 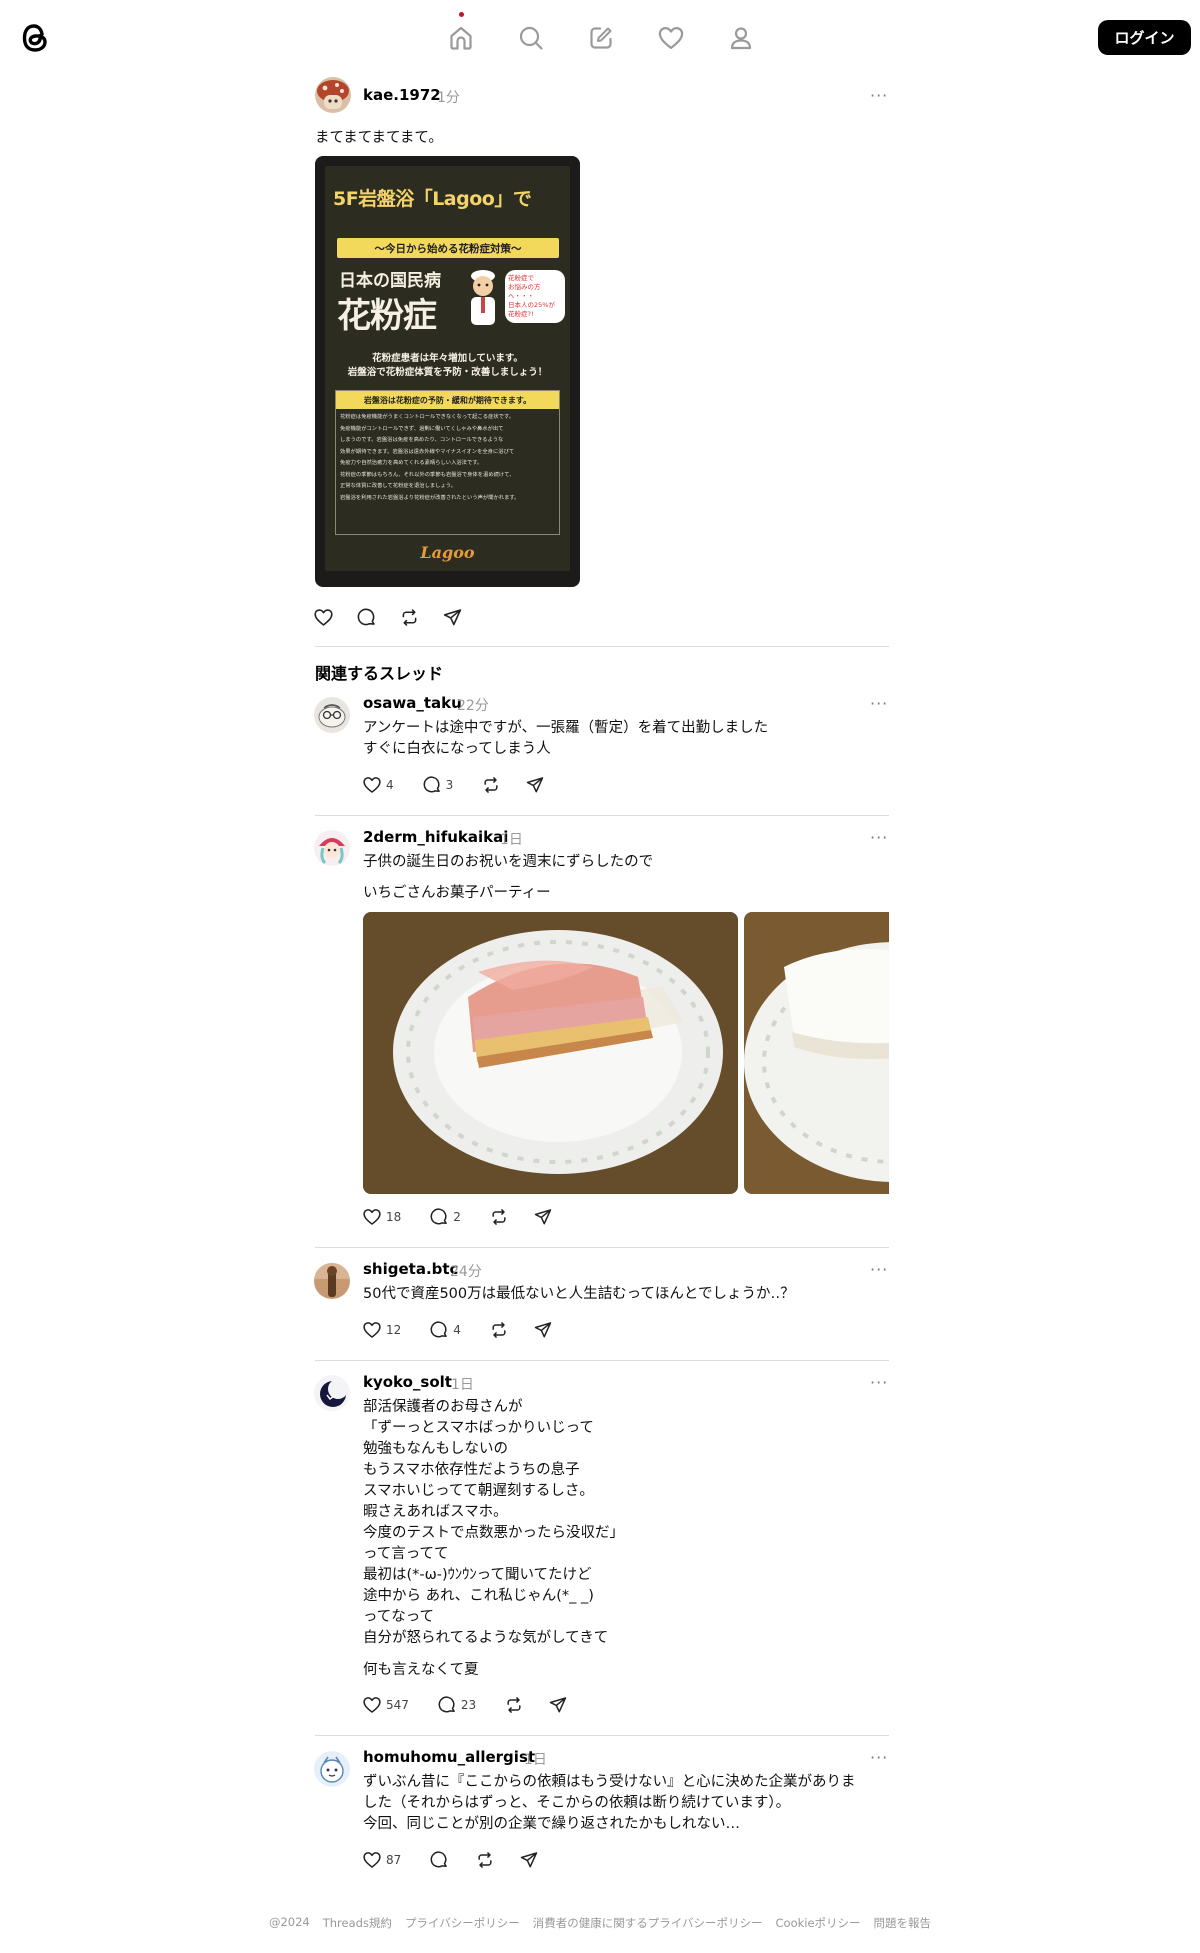 What do you see at coordinates (381, 1217) in the screenshot?
I see `like-button: 18` at bounding box center [381, 1217].